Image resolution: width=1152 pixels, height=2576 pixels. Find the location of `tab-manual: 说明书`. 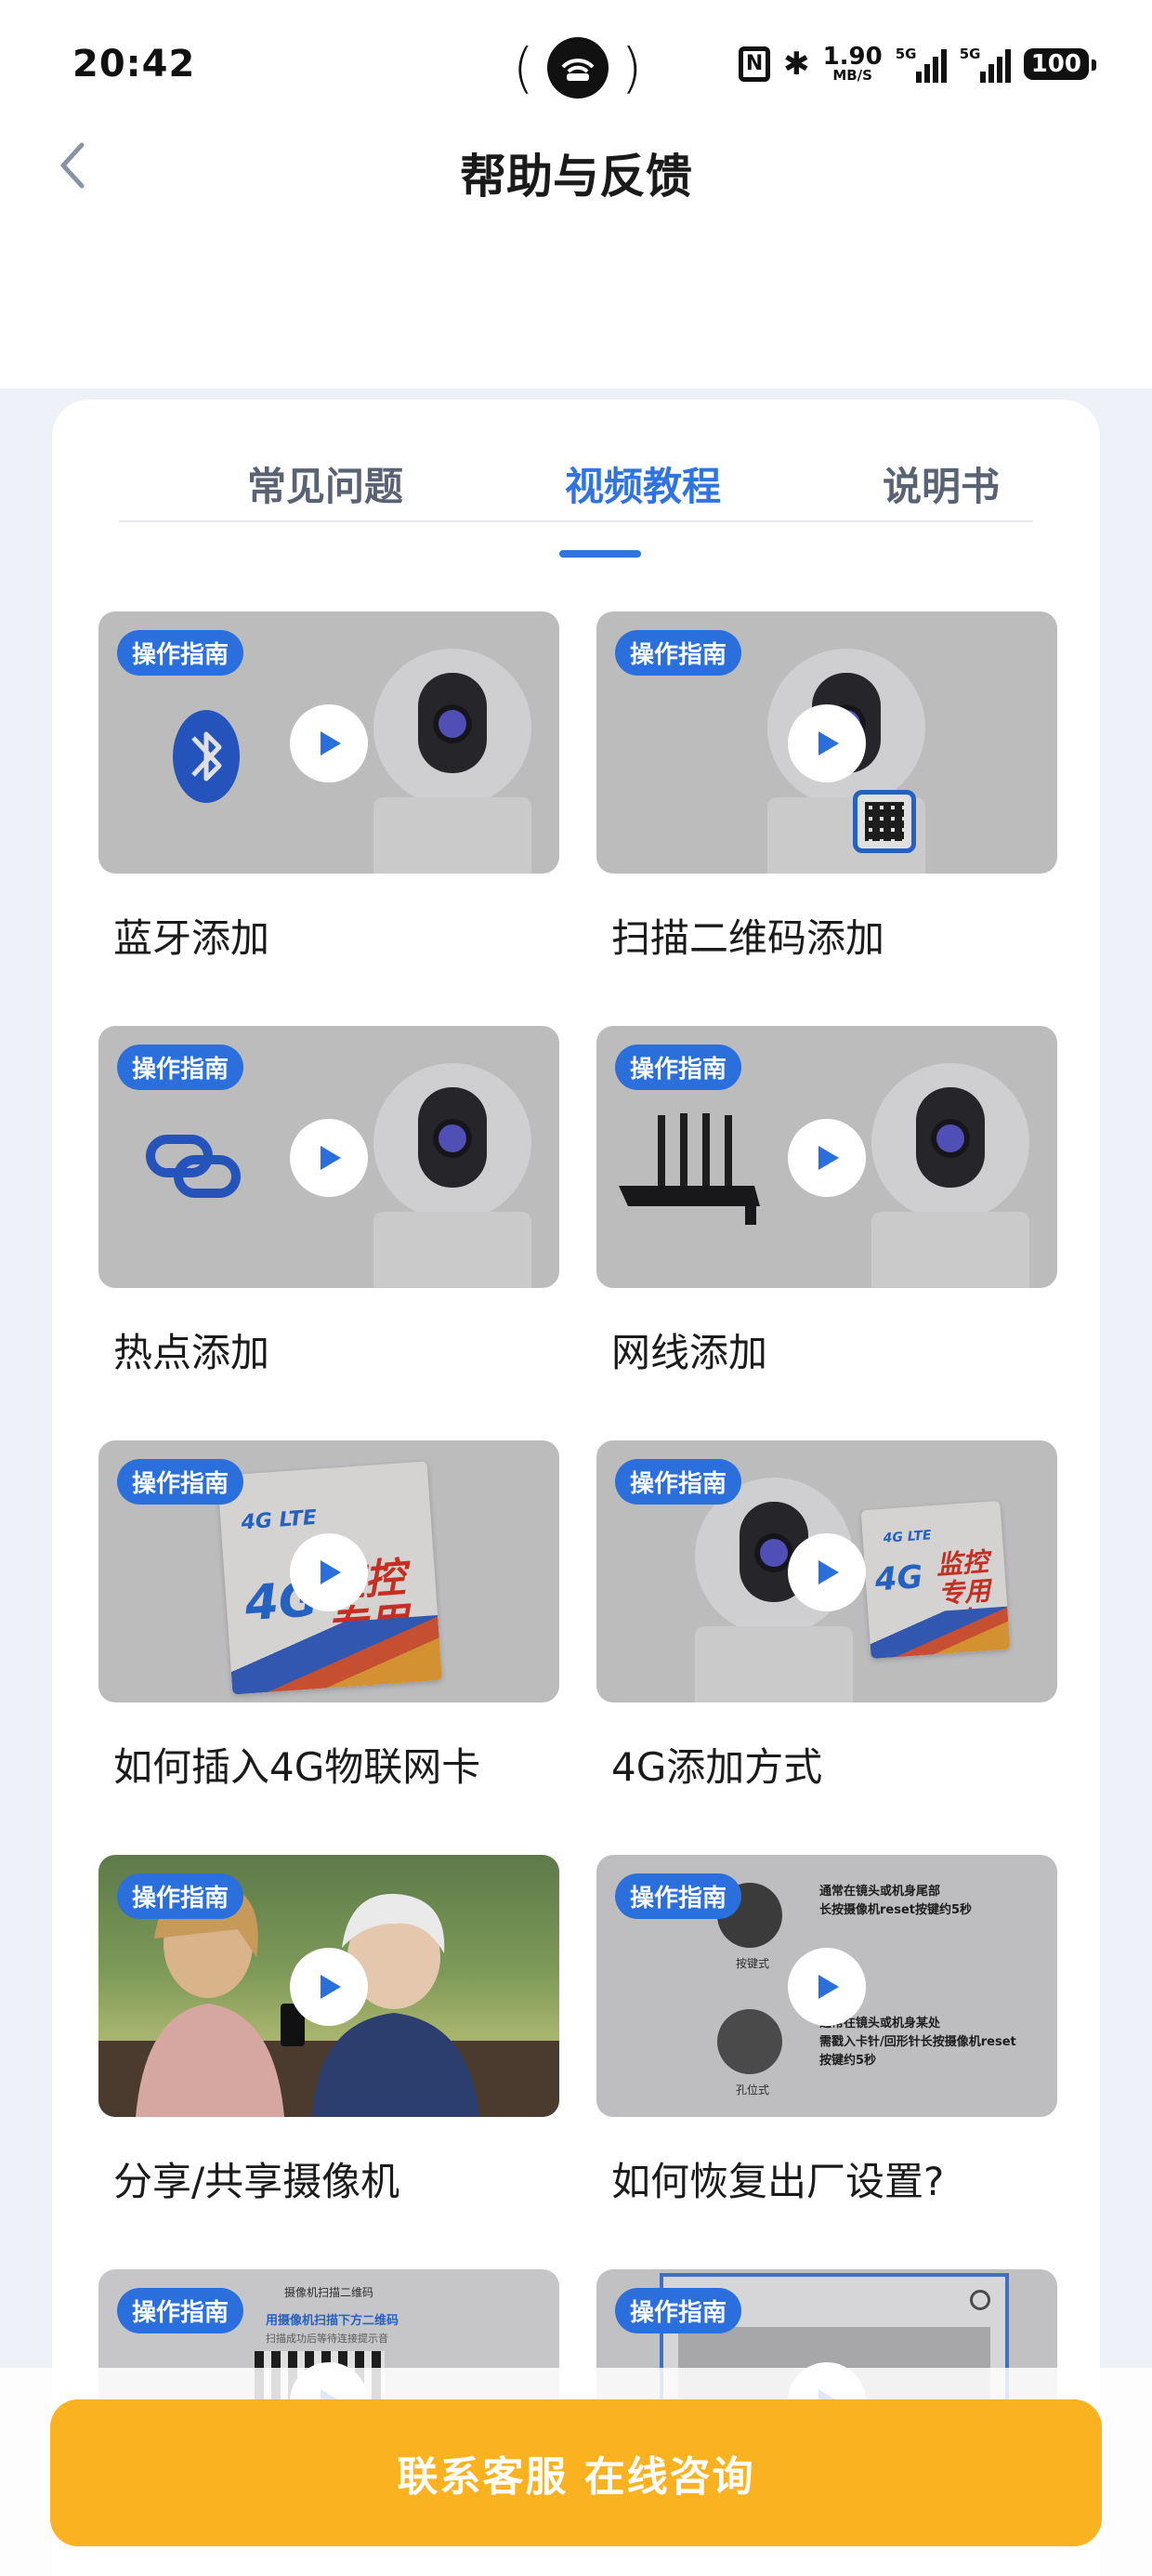

tab-manual: 说明书 is located at coordinates (941, 483).